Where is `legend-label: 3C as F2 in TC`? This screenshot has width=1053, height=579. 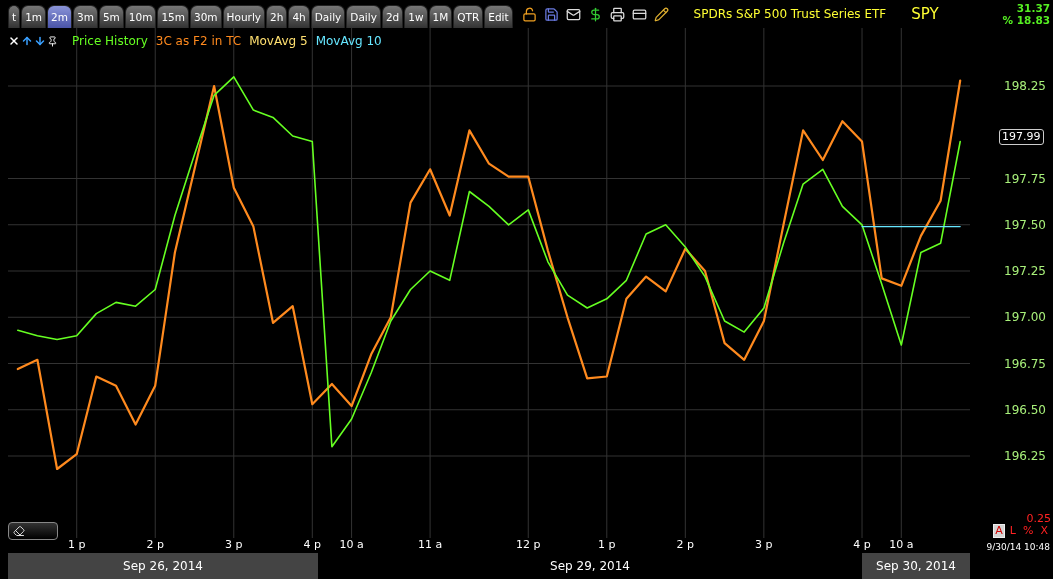
legend-label: 3C as F2 in TC is located at coordinates (198, 41).